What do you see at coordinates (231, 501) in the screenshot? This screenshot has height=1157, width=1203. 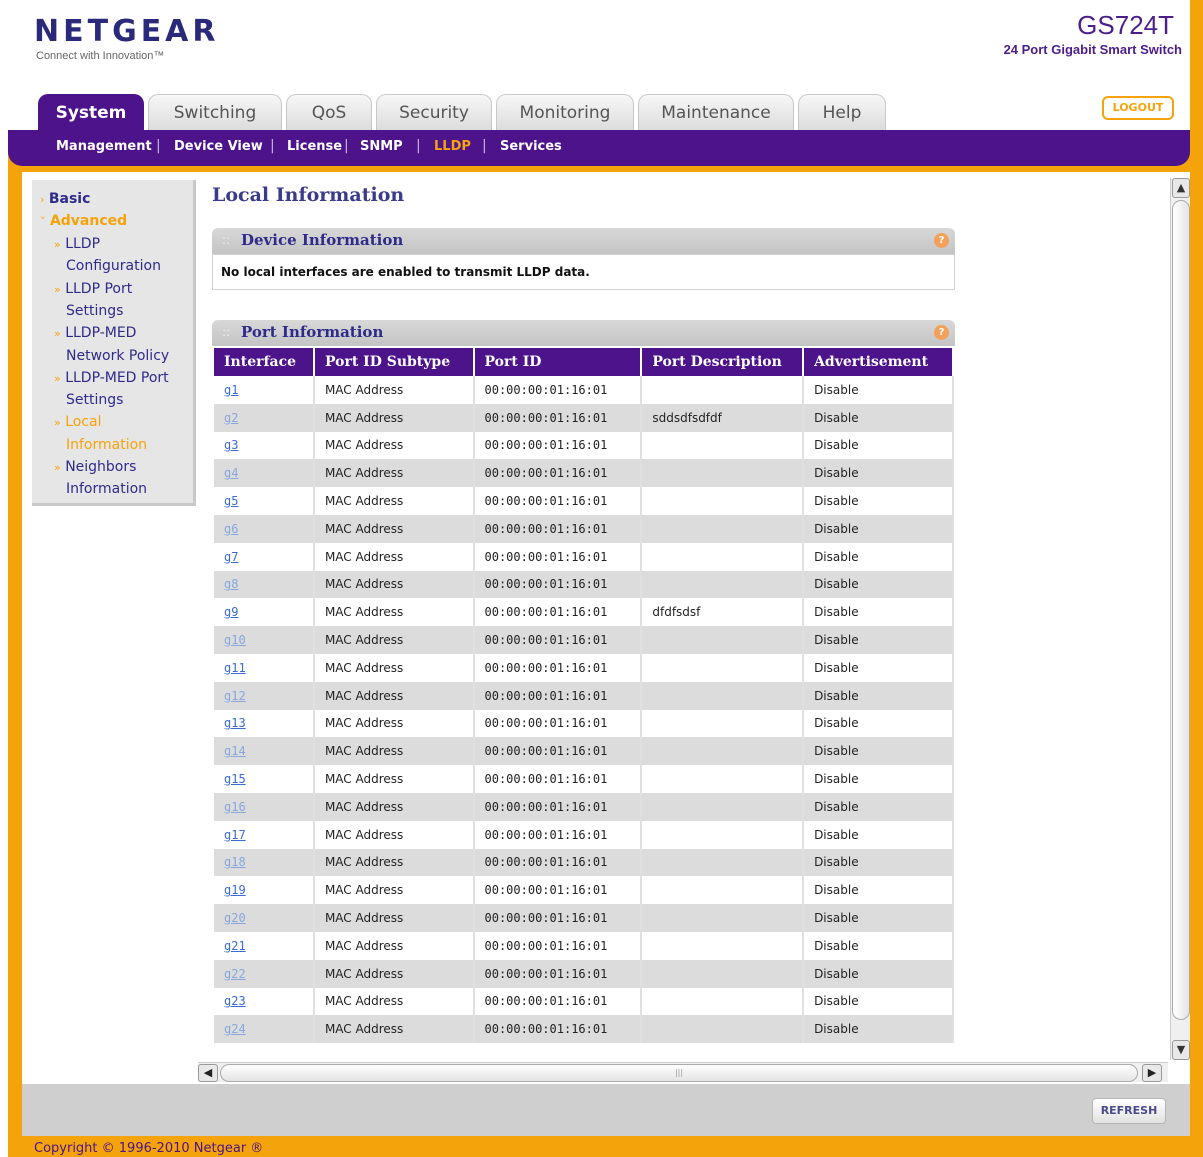 I see `interface-link: g5` at bounding box center [231, 501].